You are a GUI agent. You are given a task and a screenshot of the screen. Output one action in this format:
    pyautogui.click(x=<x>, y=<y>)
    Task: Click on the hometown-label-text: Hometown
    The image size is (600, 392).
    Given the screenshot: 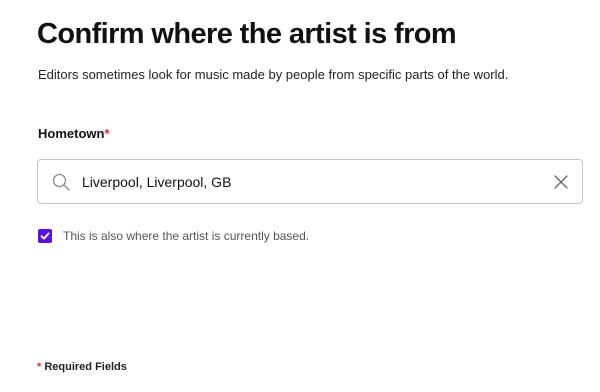 What is the action you would take?
    pyautogui.click(x=71, y=133)
    